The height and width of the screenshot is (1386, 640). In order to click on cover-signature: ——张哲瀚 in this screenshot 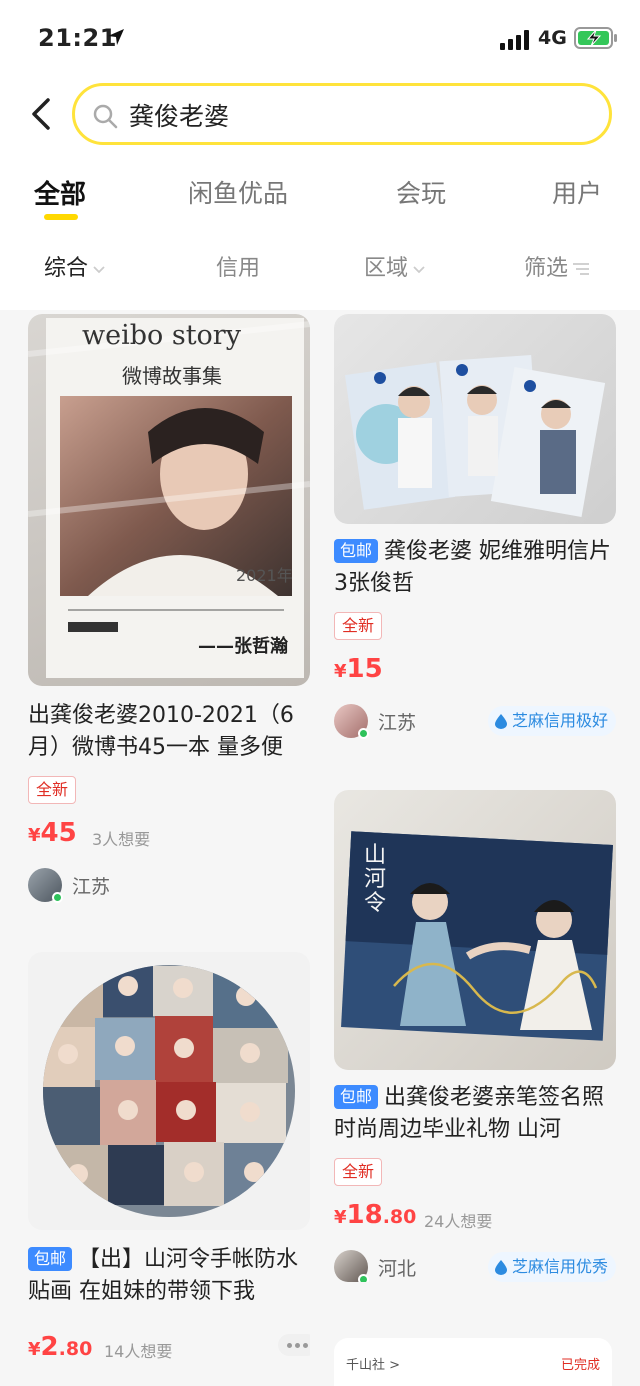, I will do `click(243, 646)`.